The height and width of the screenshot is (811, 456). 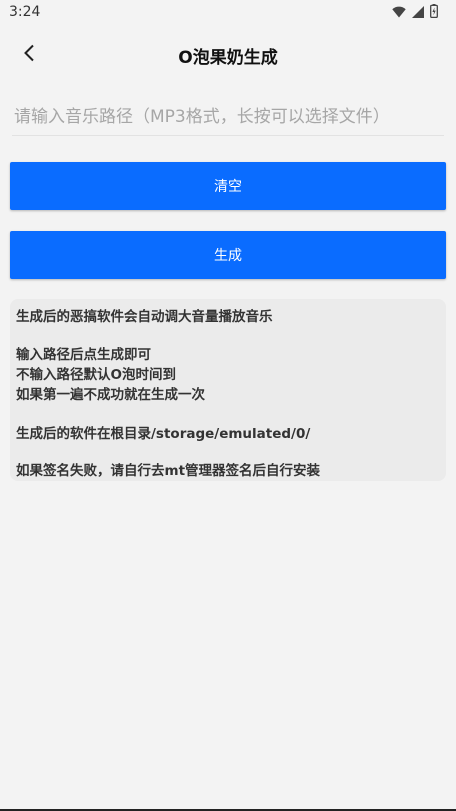 What do you see at coordinates (83, 355) in the screenshot?
I see `info-line: 输入路径后点生成即可` at bounding box center [83, 355].